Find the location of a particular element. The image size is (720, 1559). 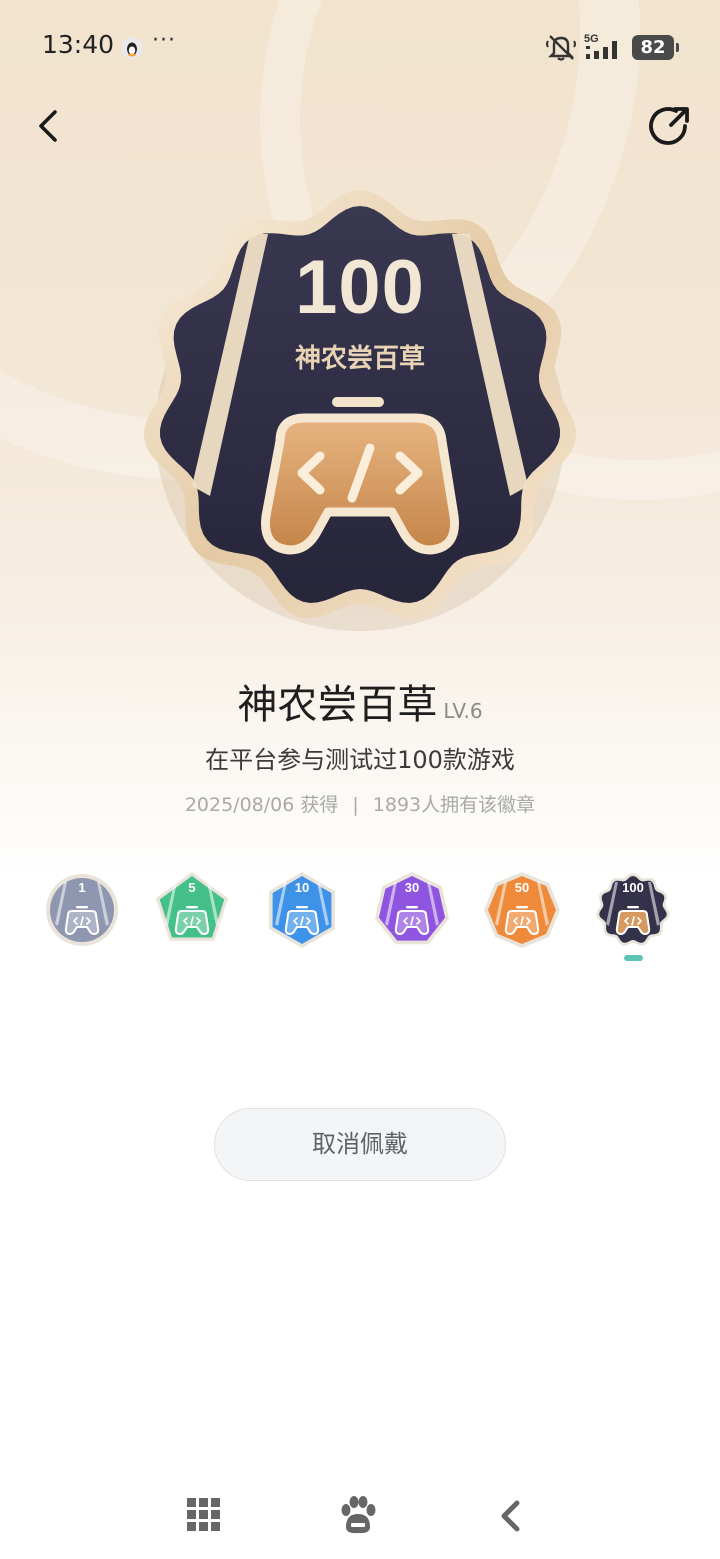

level-badge-value: 5 is located at coordinates (192, 887).